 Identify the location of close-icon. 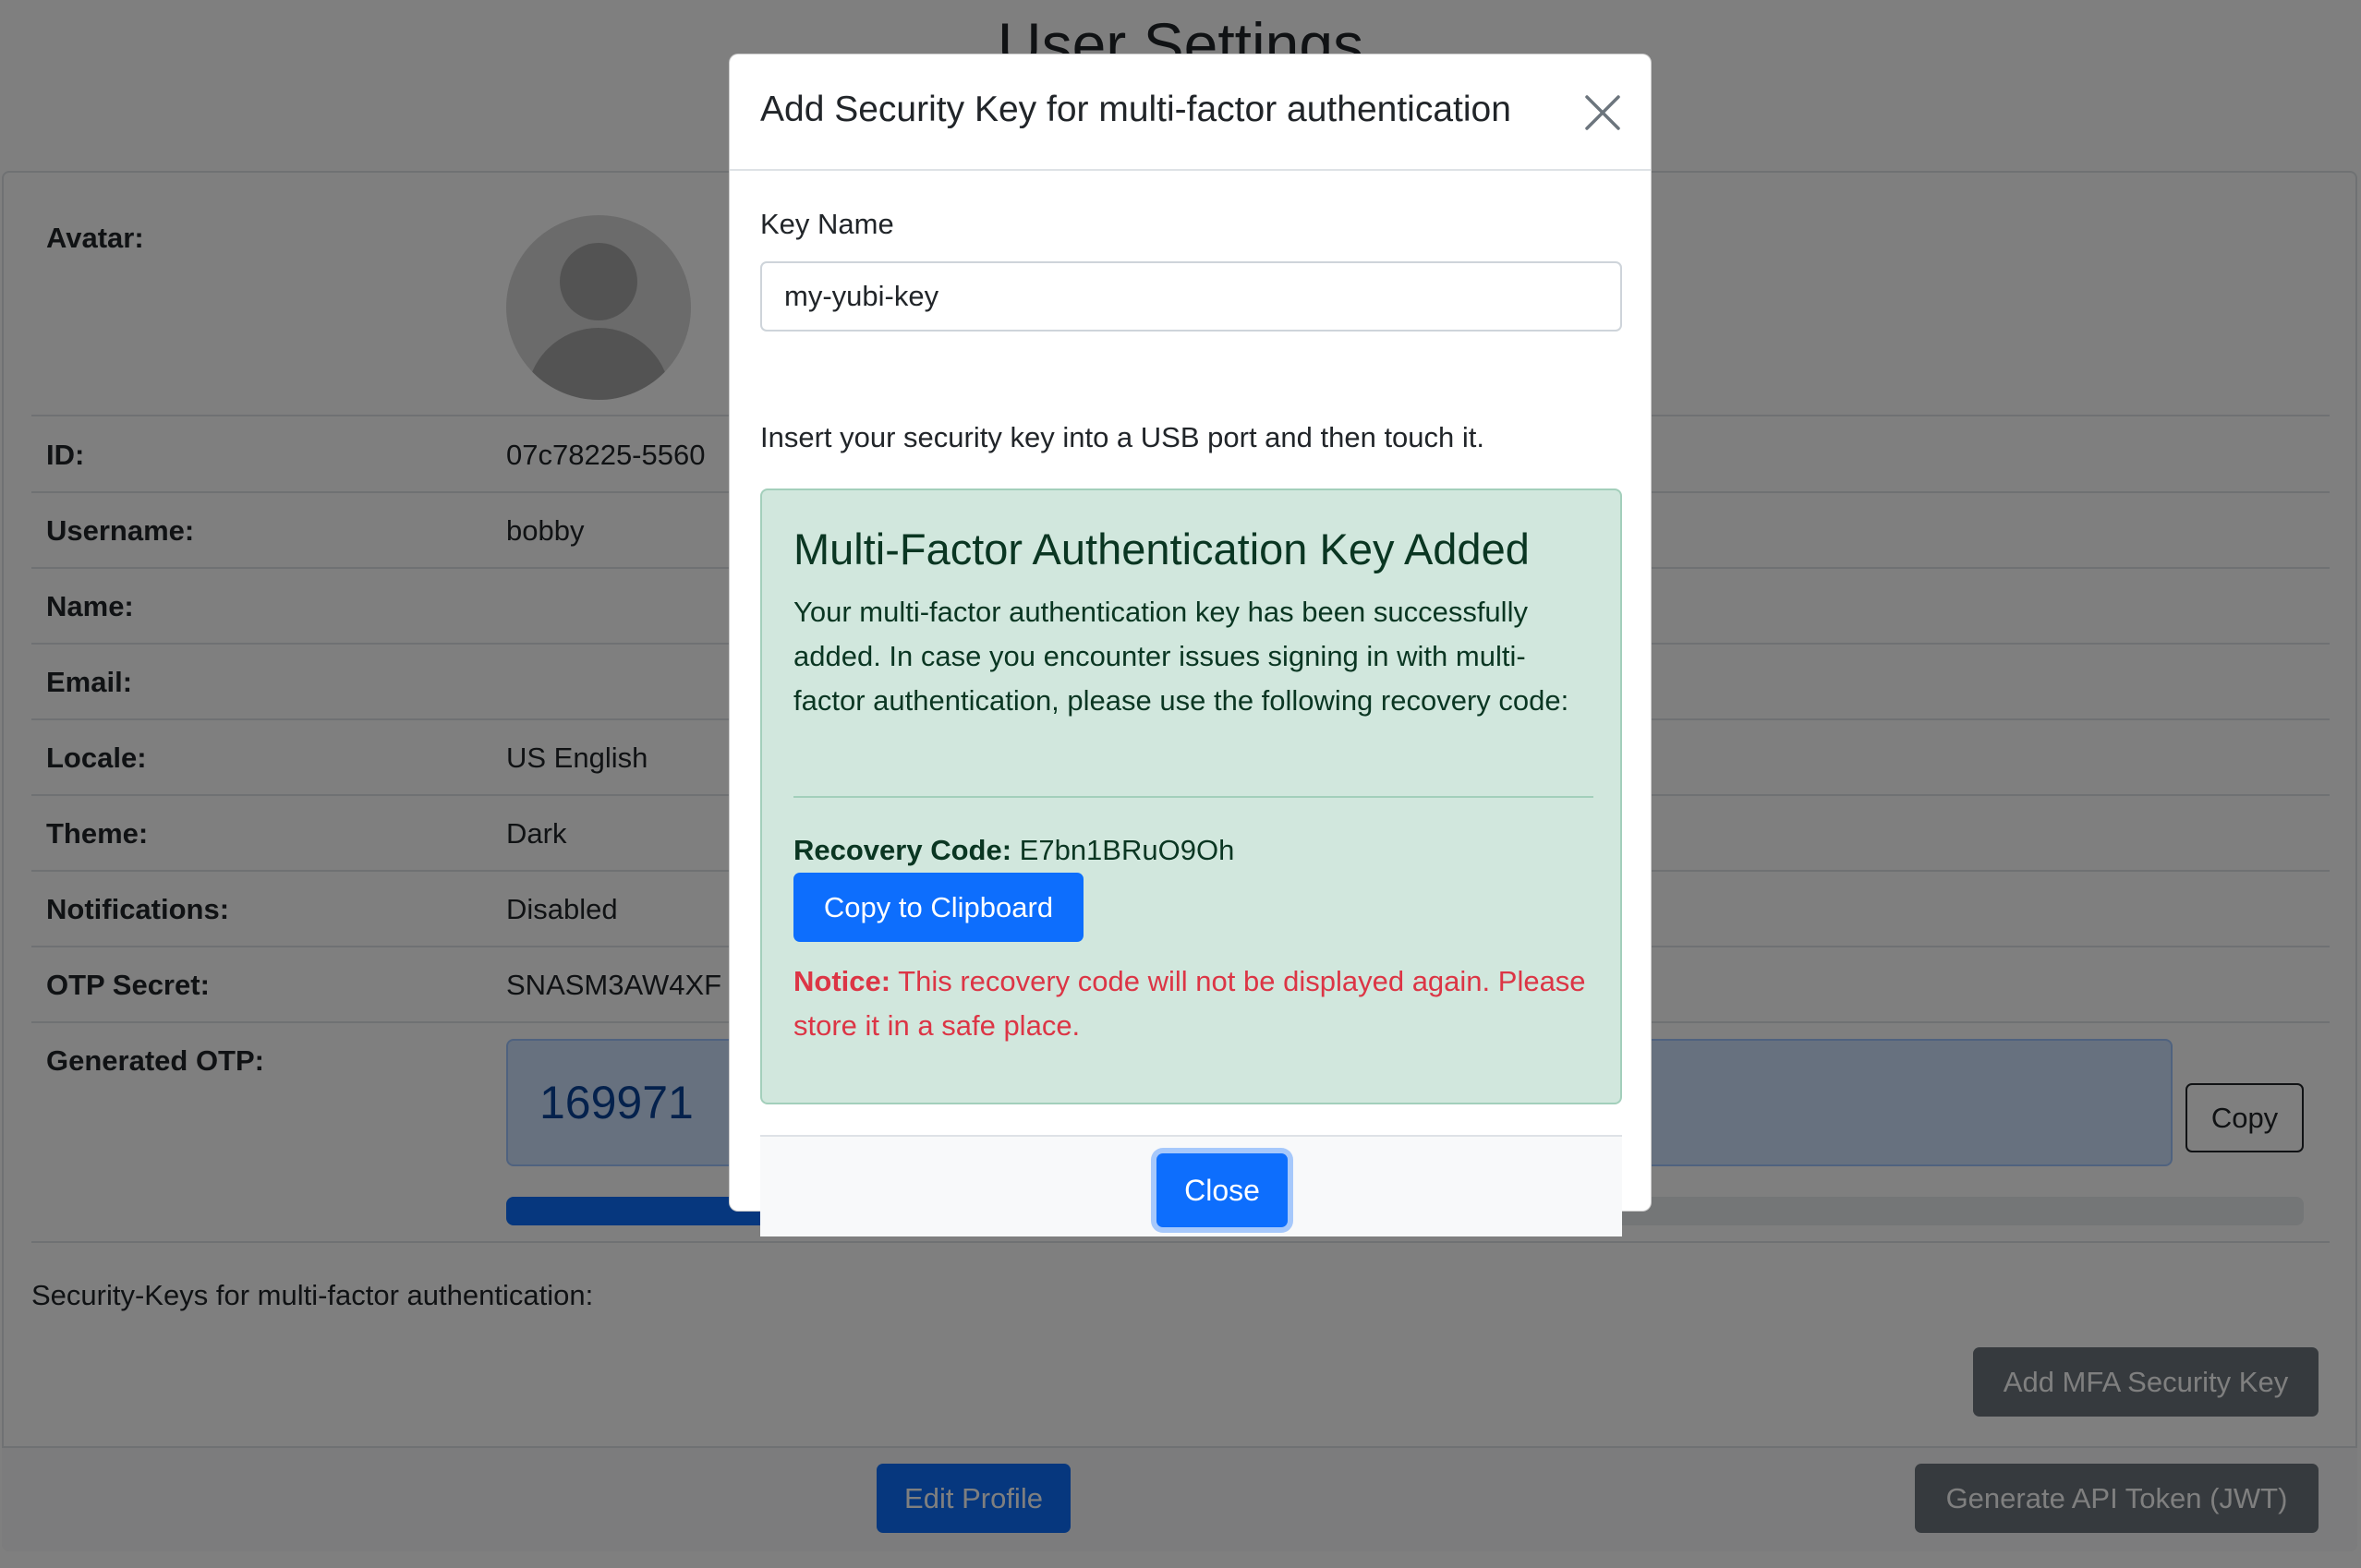
(1602, 112).